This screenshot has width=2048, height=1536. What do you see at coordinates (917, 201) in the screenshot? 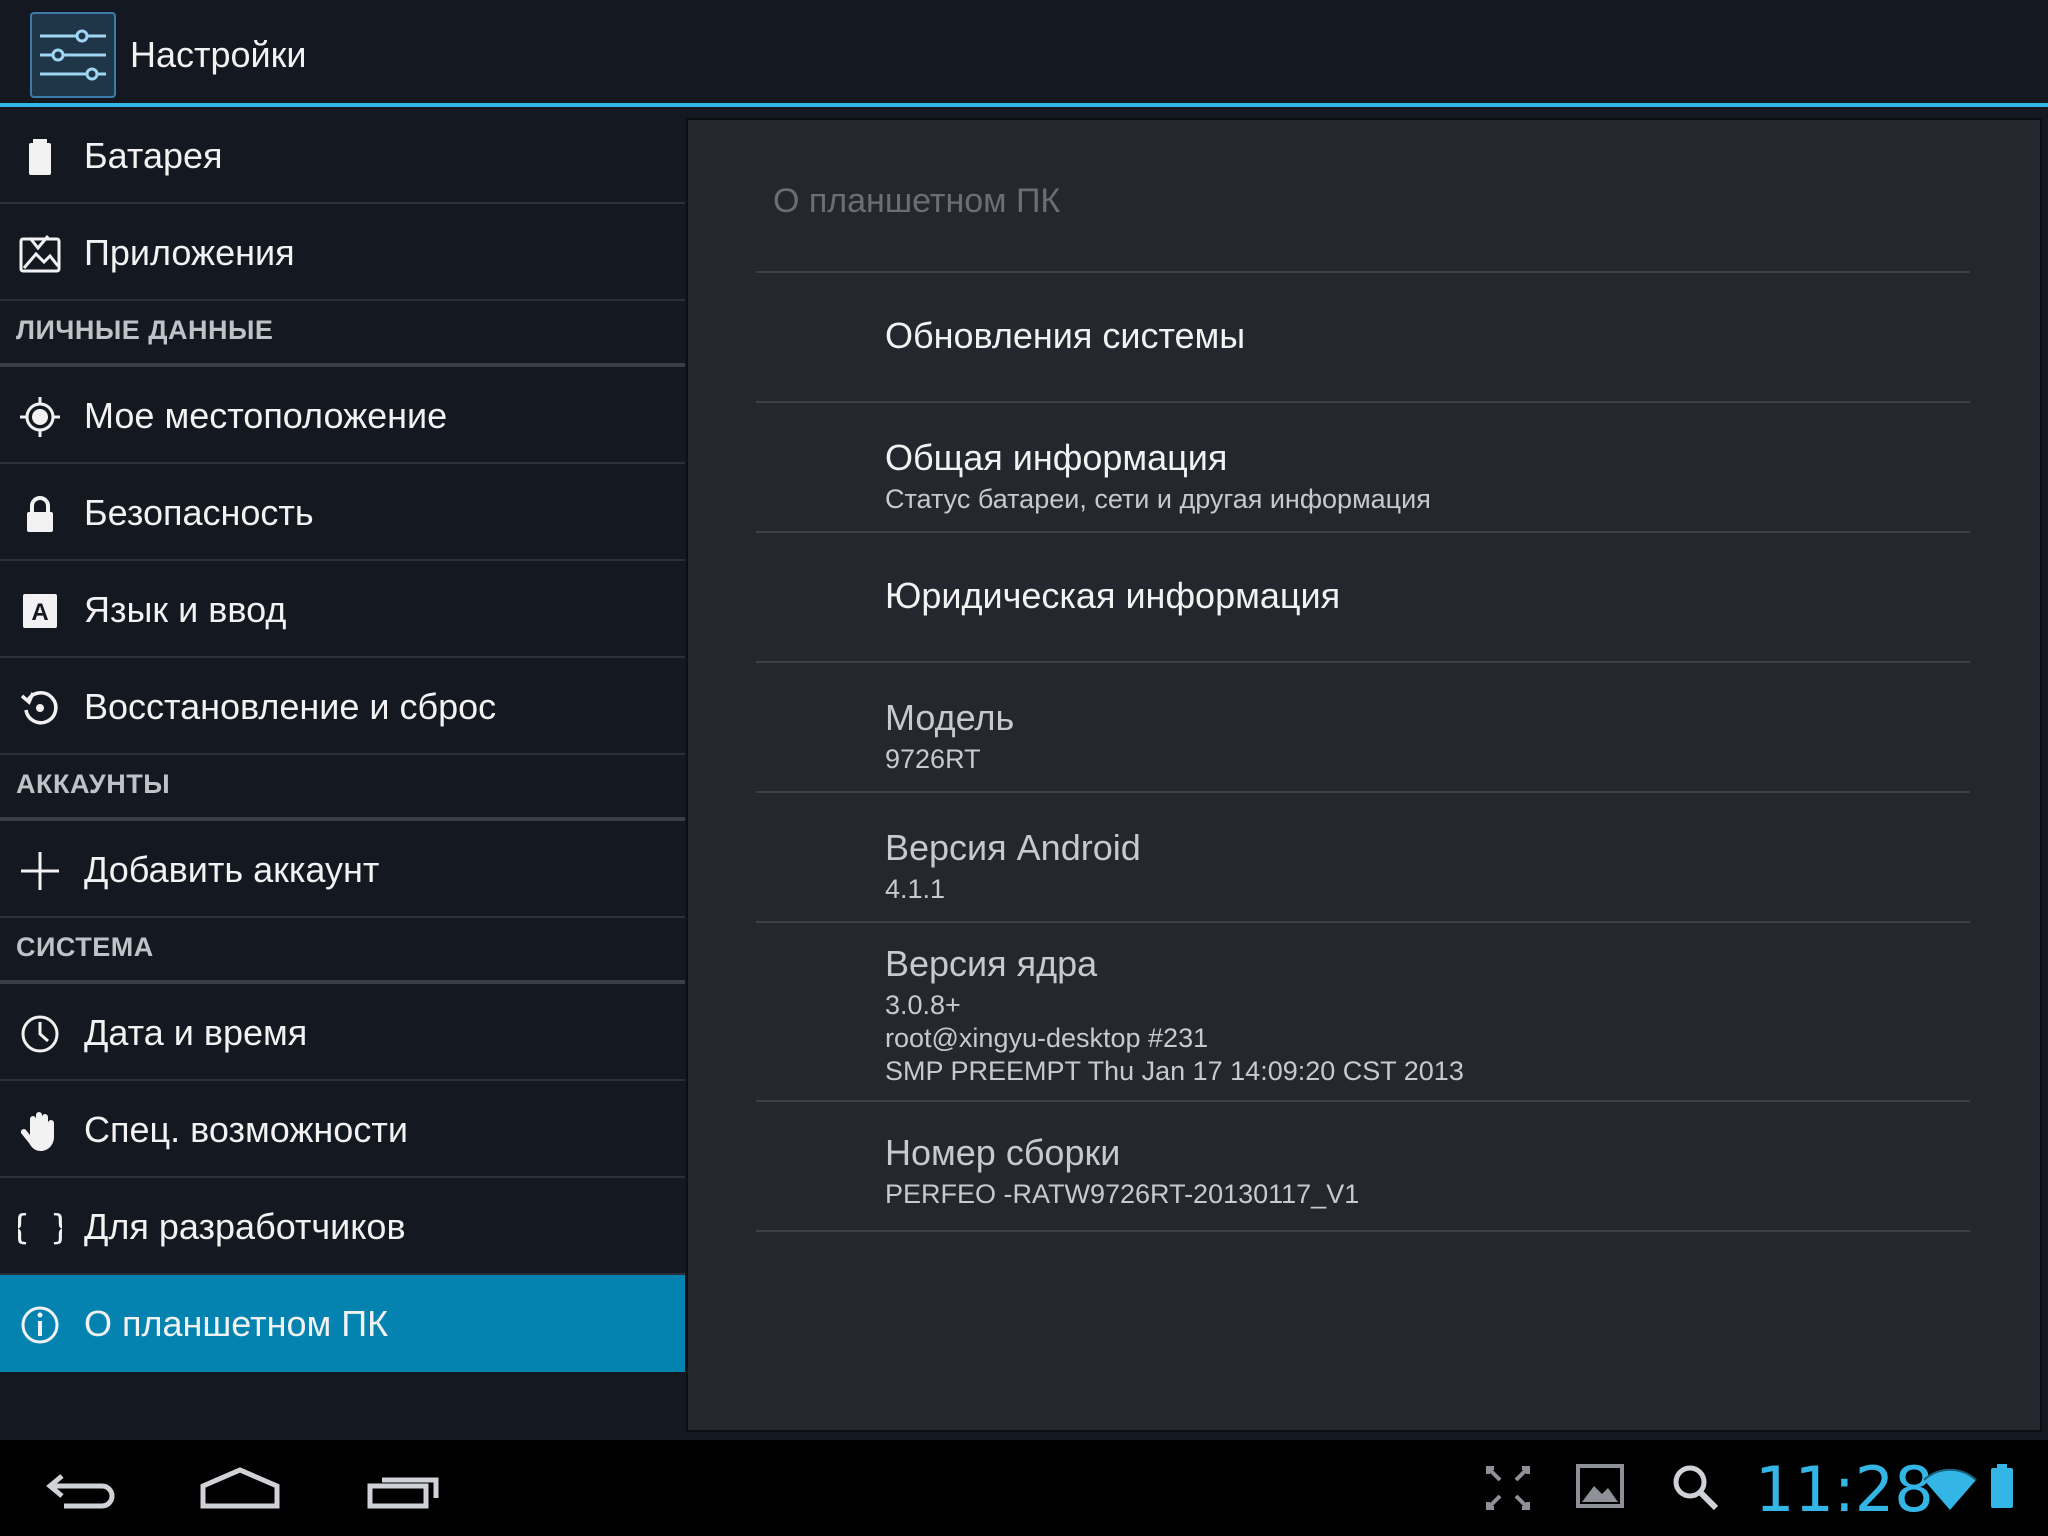
I see `pane-header: О планшетном ПК` at bounding box center [917, 201].